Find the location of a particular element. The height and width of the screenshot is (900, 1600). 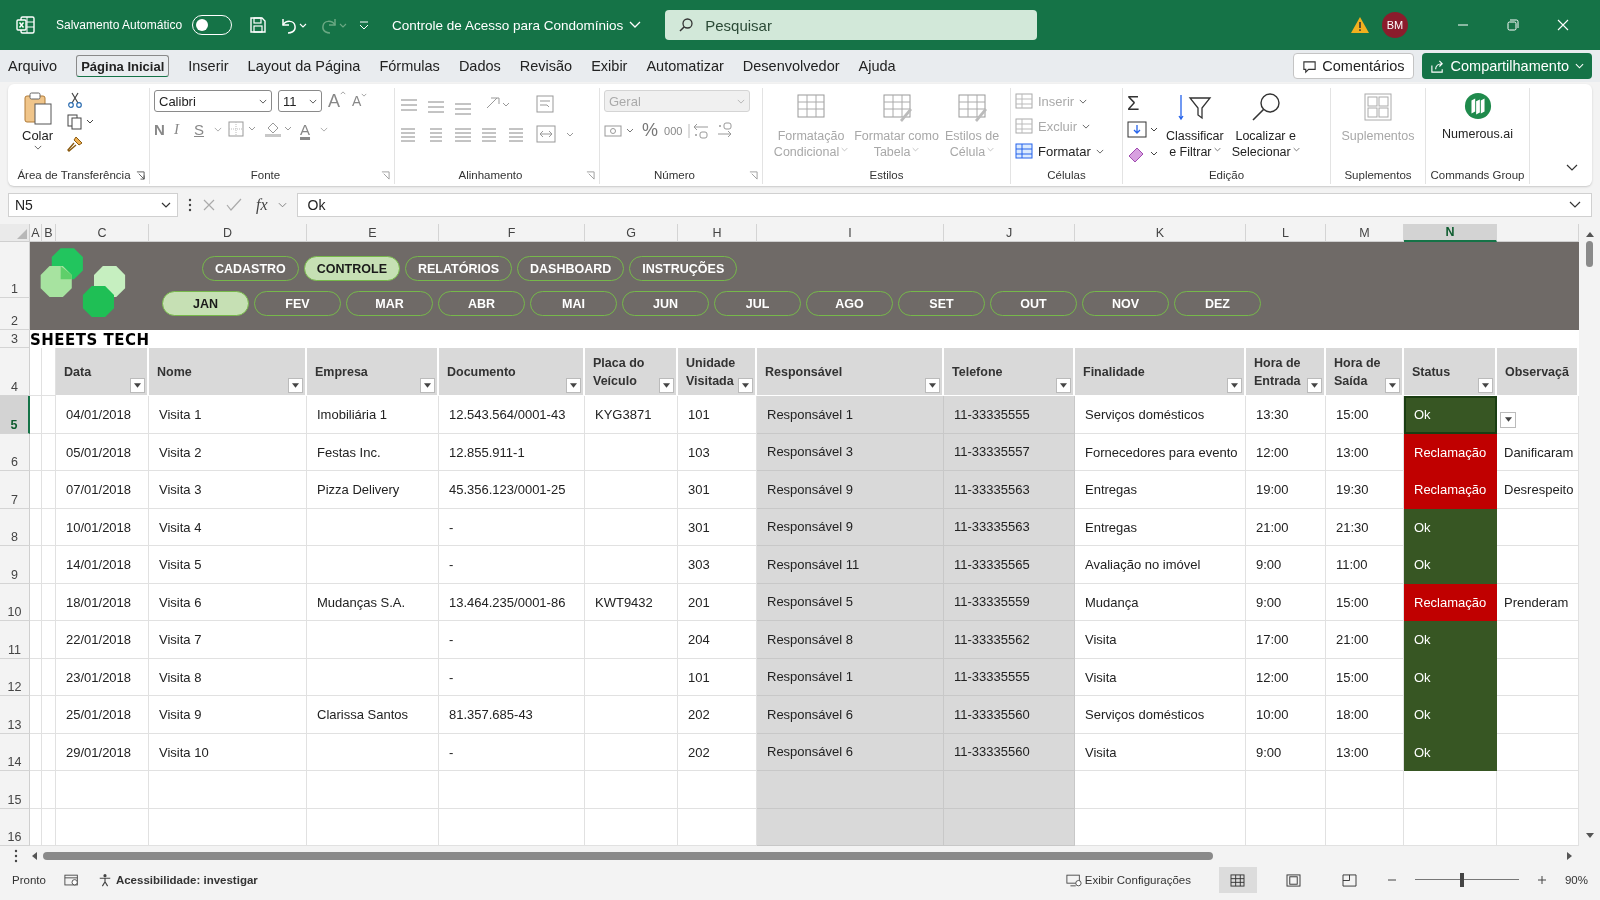

italic-button: I is located at coordinates (181, 129).